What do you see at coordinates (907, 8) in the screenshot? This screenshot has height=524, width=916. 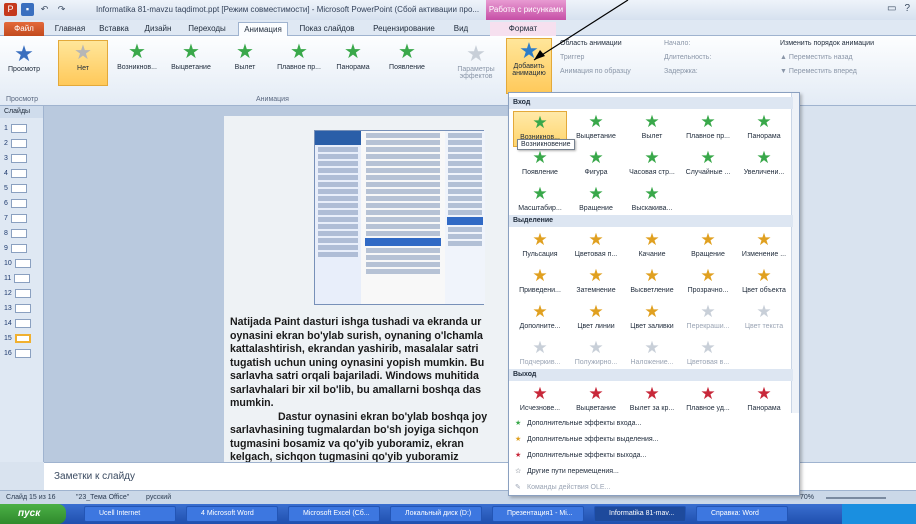 I see `help-icon: ?` at bounding box center [907, 8].